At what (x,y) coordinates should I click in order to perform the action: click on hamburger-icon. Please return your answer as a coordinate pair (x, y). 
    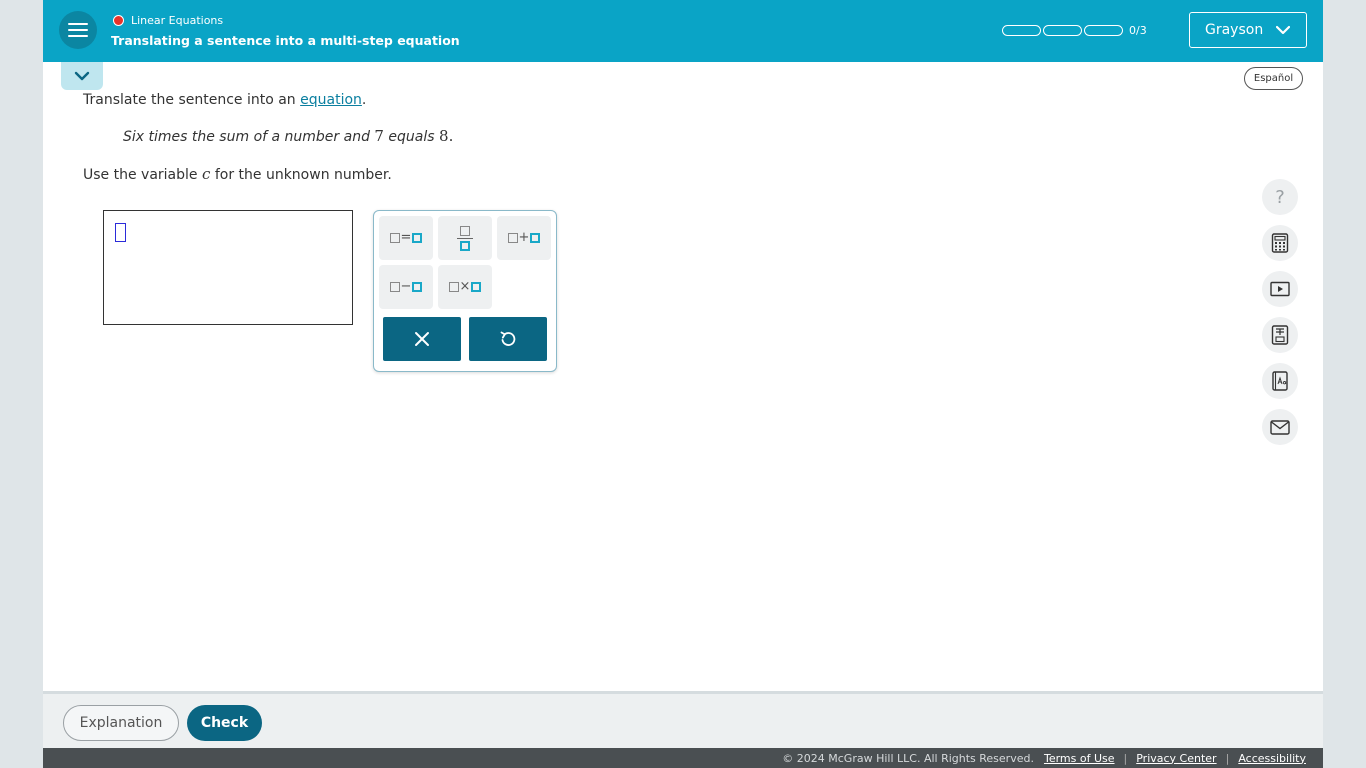
    Looking at the image, I should click on (78, 30).